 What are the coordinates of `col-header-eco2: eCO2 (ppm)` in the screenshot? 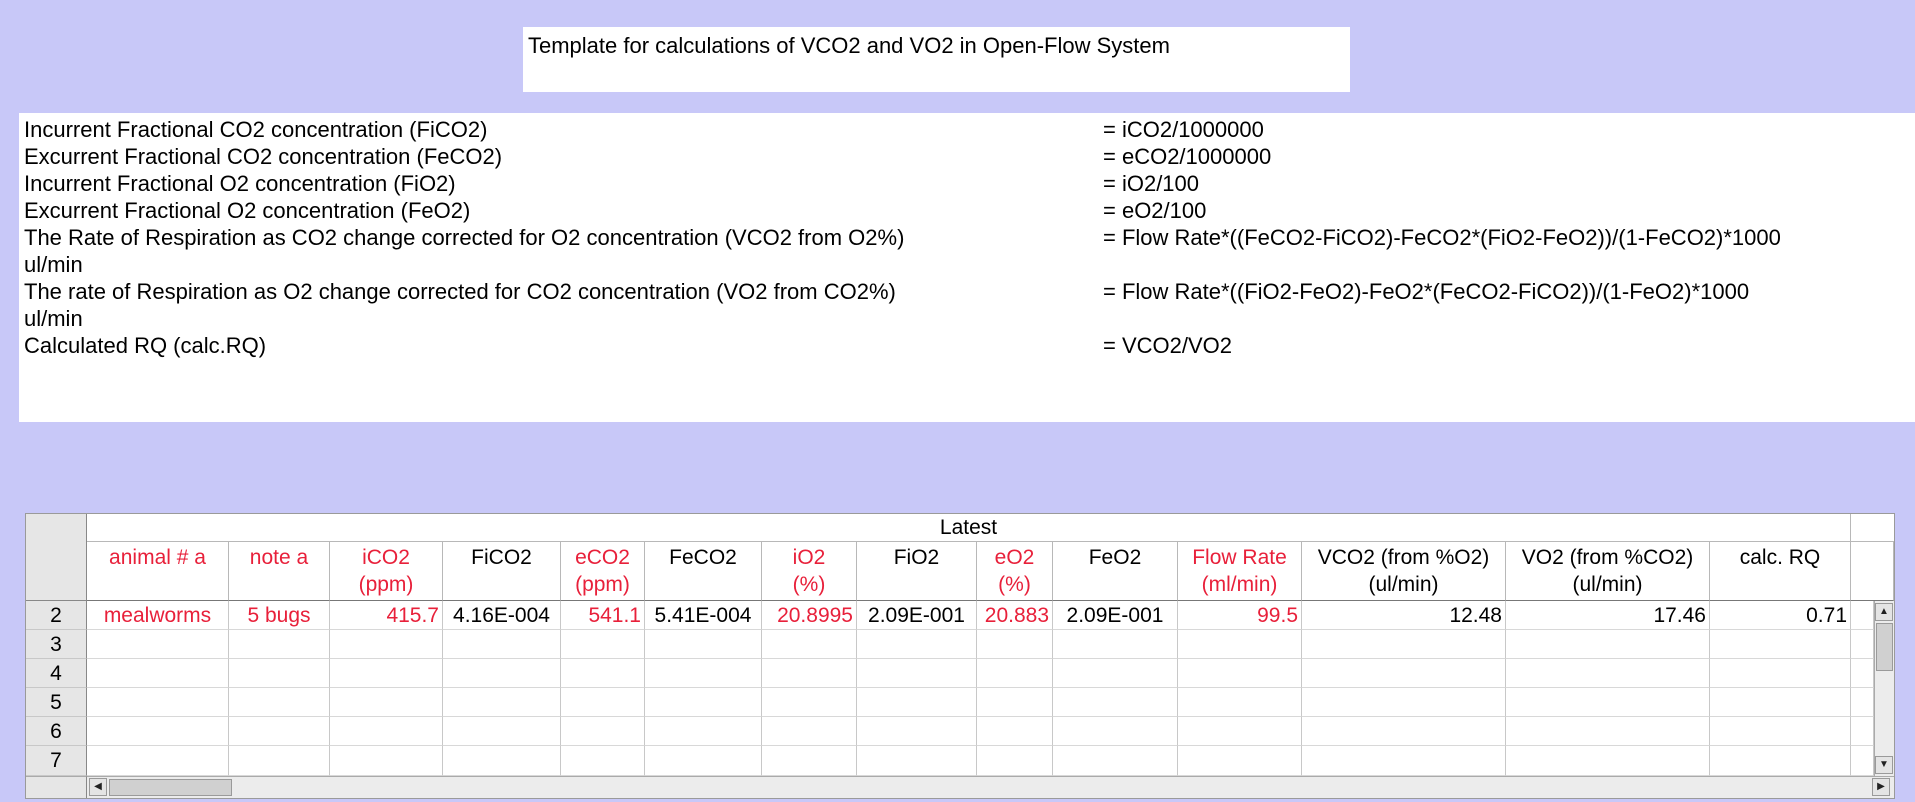 It's located at (603, 571).